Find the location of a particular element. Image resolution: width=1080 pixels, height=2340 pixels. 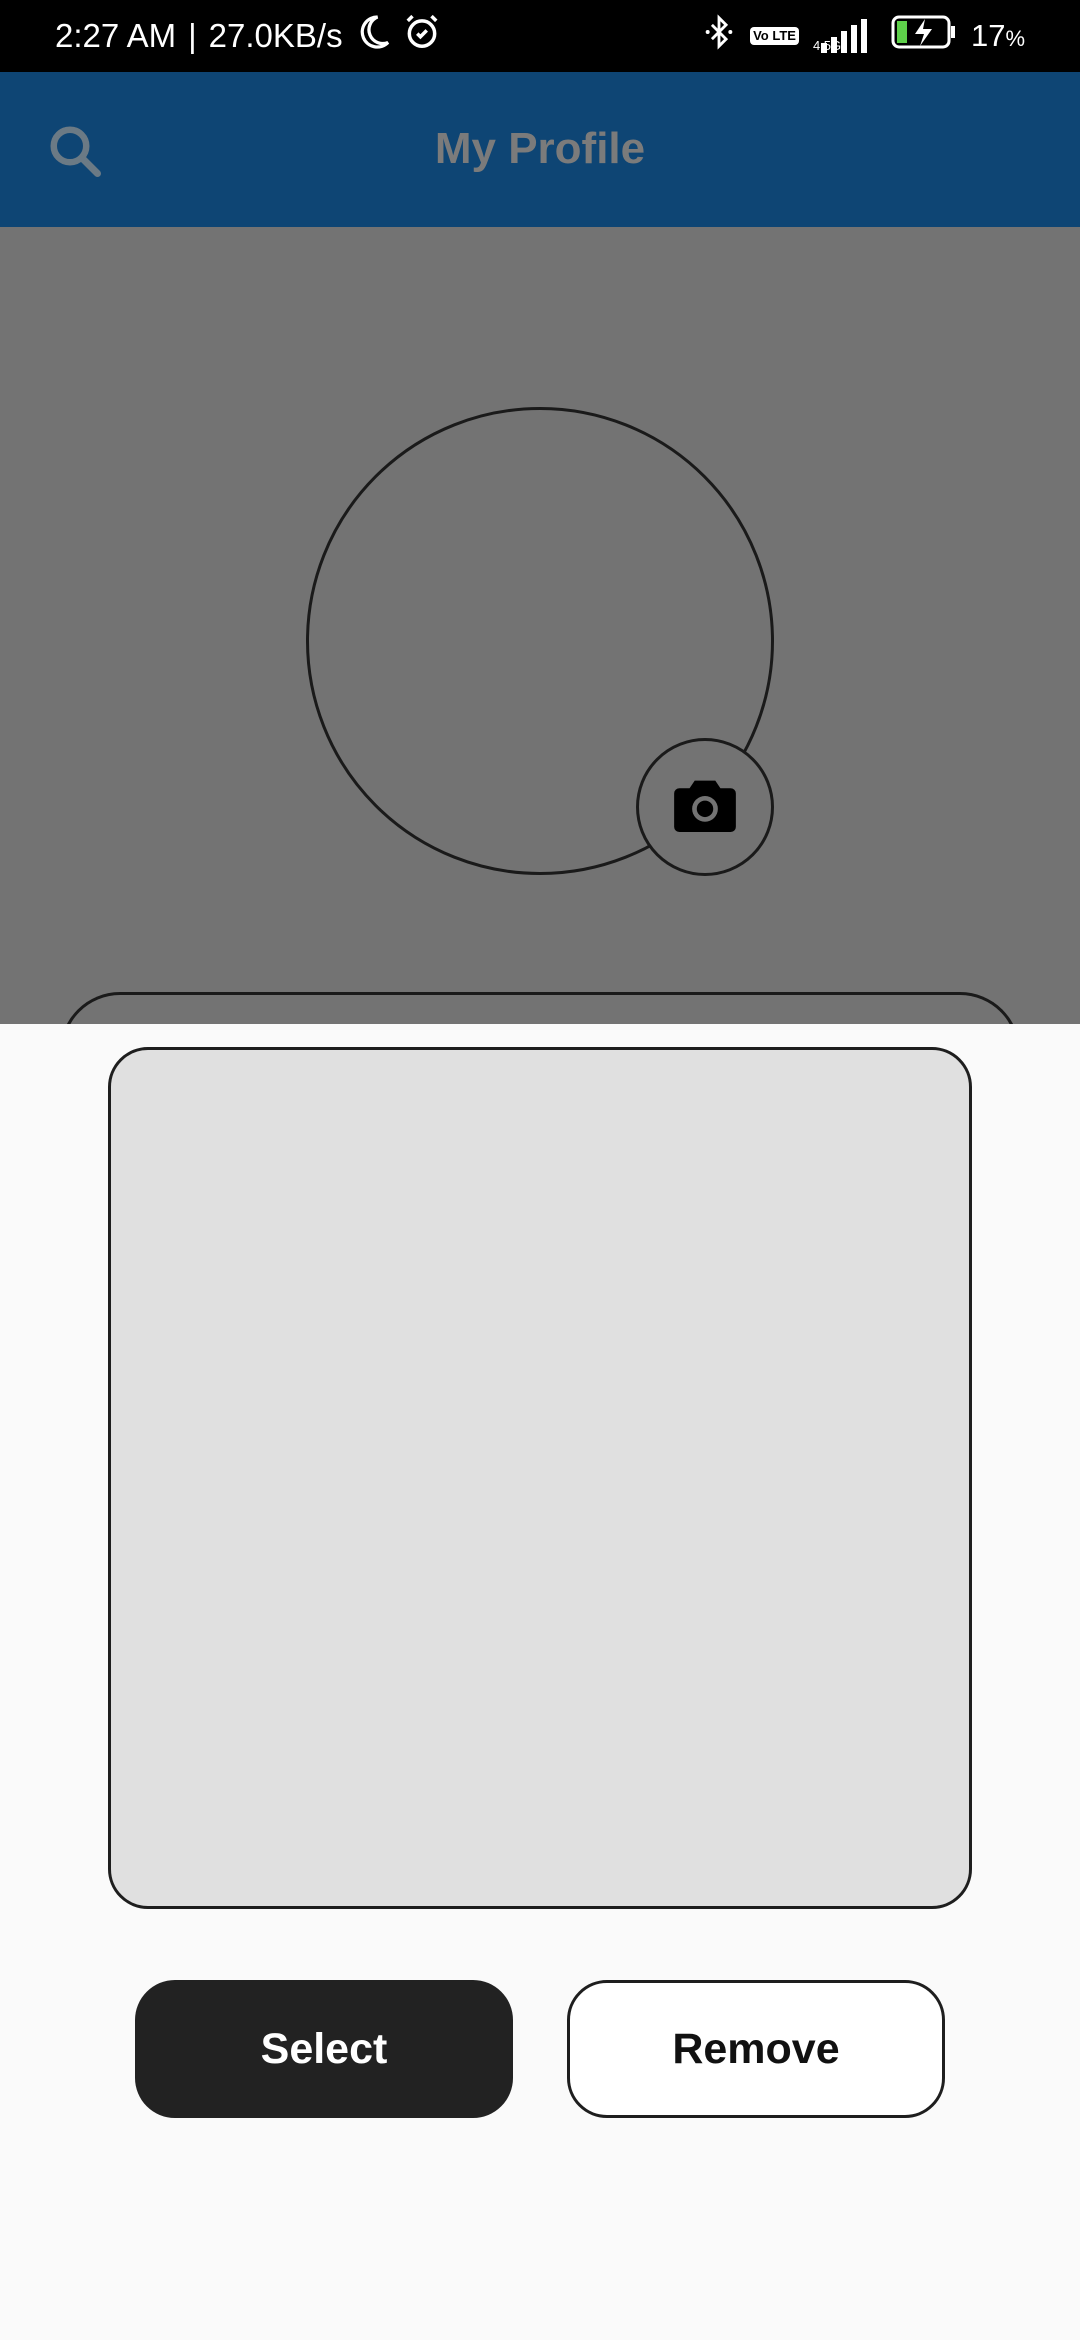

select-button: Select is located at coordinates (324, 2049).